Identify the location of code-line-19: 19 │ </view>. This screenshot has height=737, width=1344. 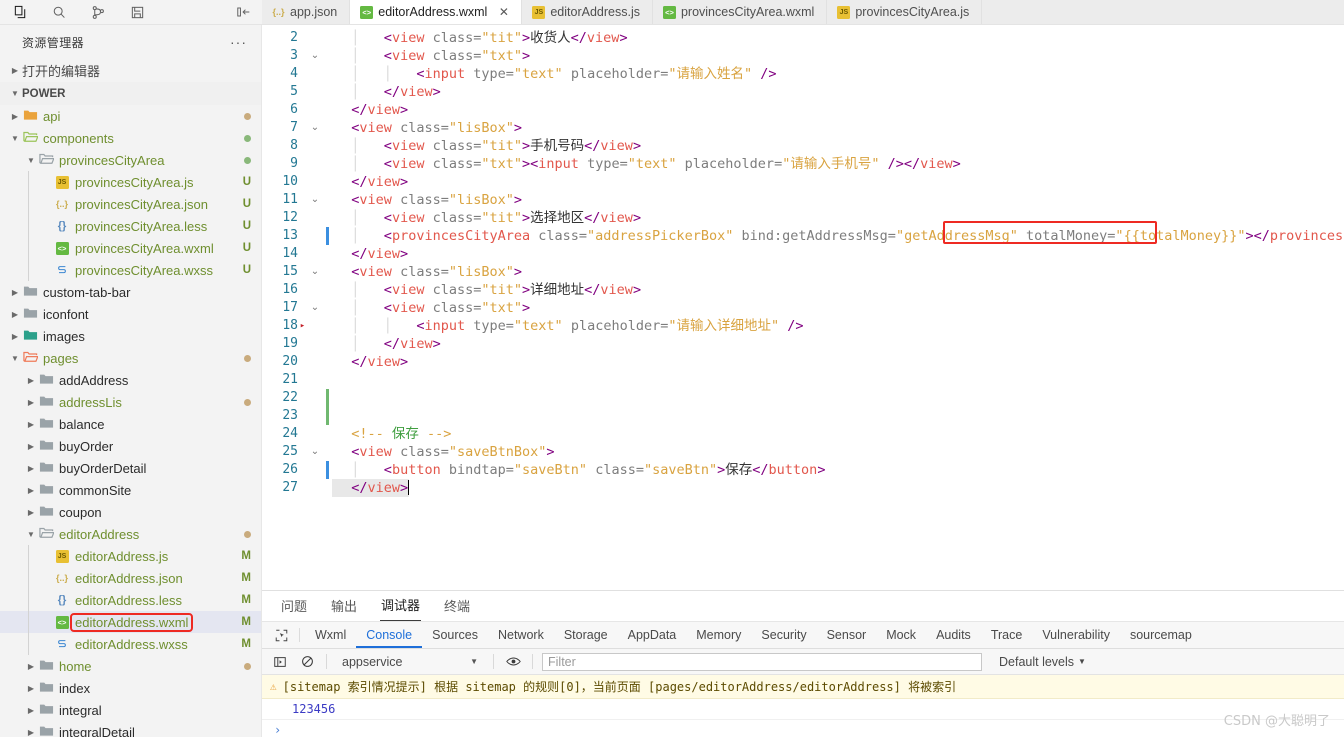
(803, 344).